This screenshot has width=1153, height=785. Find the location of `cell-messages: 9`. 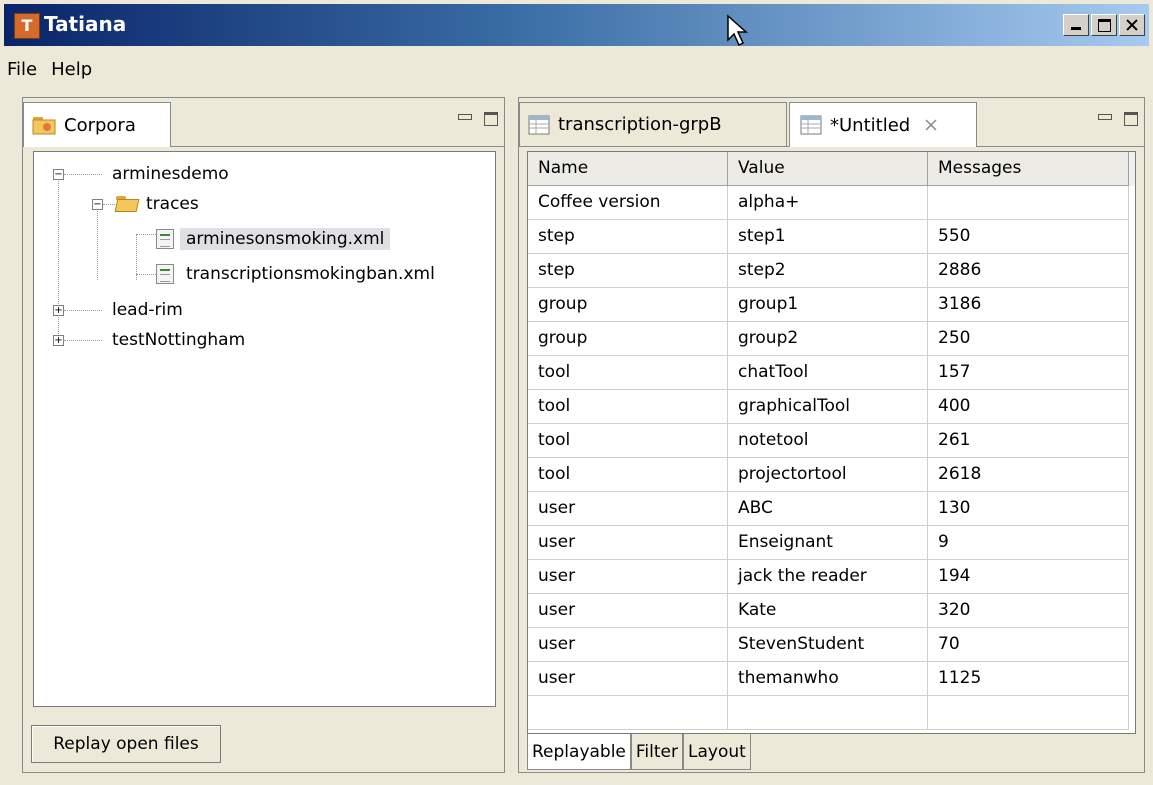

cell-messages: 9 is located at coordinates (1028, 543).